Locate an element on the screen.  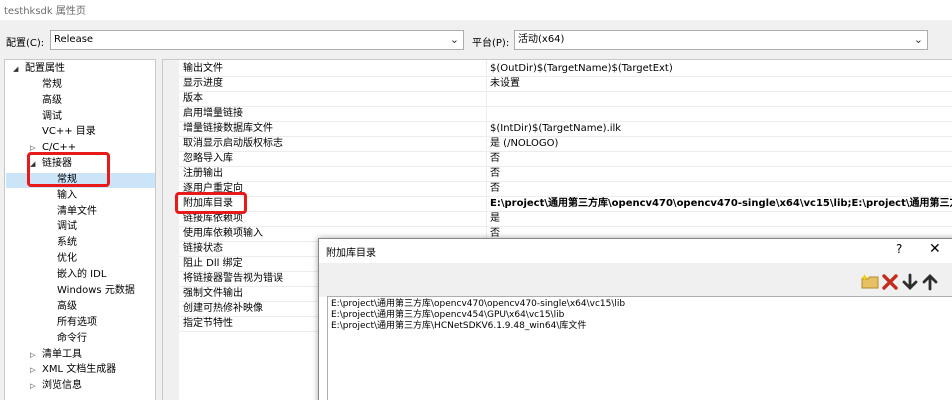
tree-item-browse-info: ▷ 浏览信息 is located at coordinates (56, 386).